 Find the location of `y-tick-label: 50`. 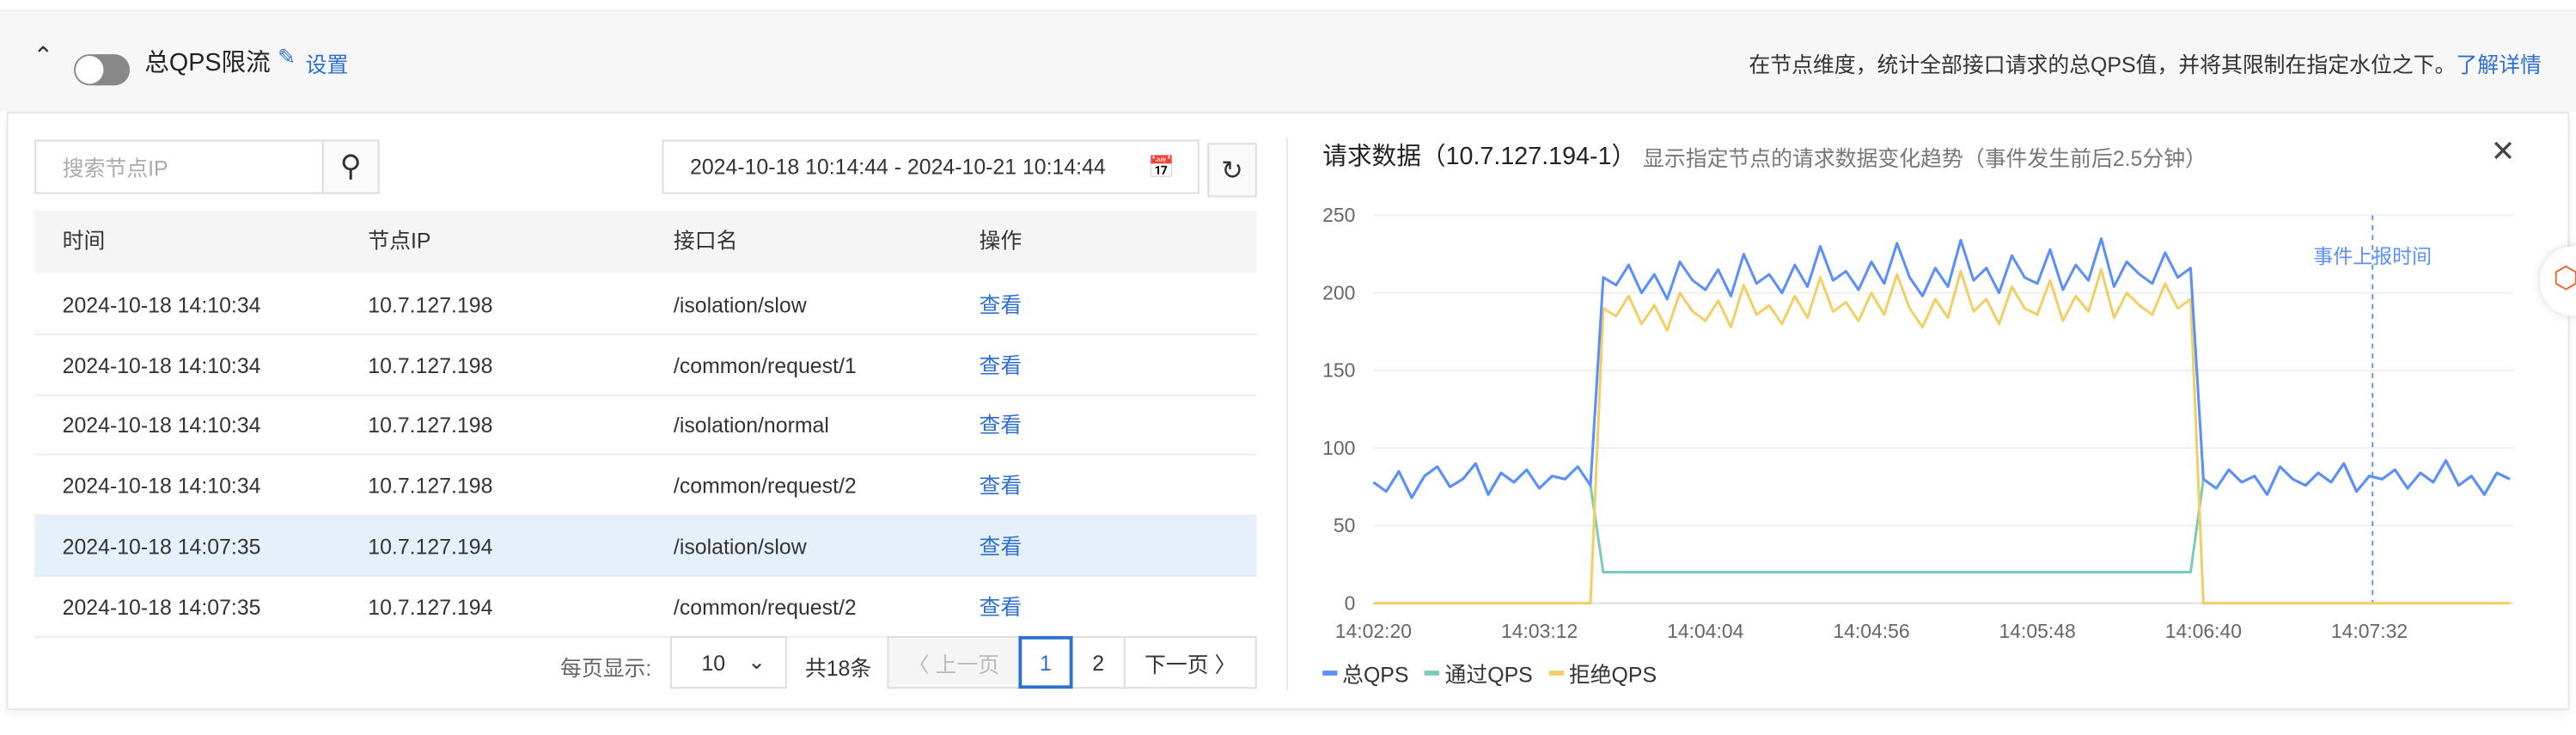

y-tick-label: 50 is located at coordinates (1345, 525).